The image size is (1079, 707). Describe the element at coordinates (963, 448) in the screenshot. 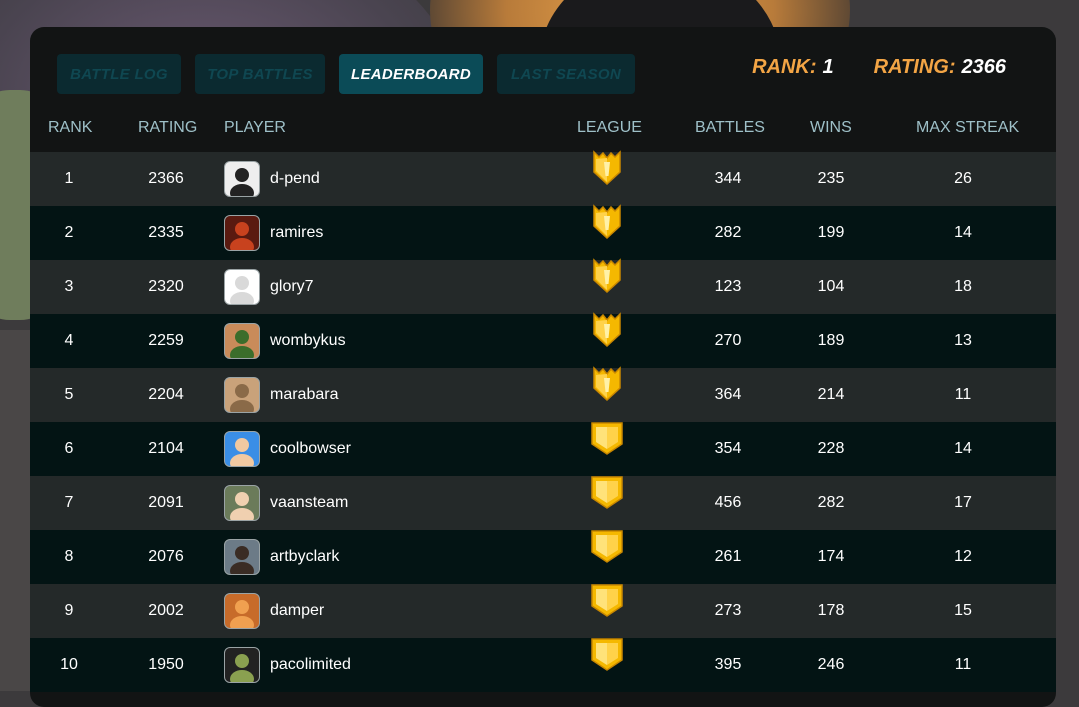

I see `max-streak-cell: 14` at that location.